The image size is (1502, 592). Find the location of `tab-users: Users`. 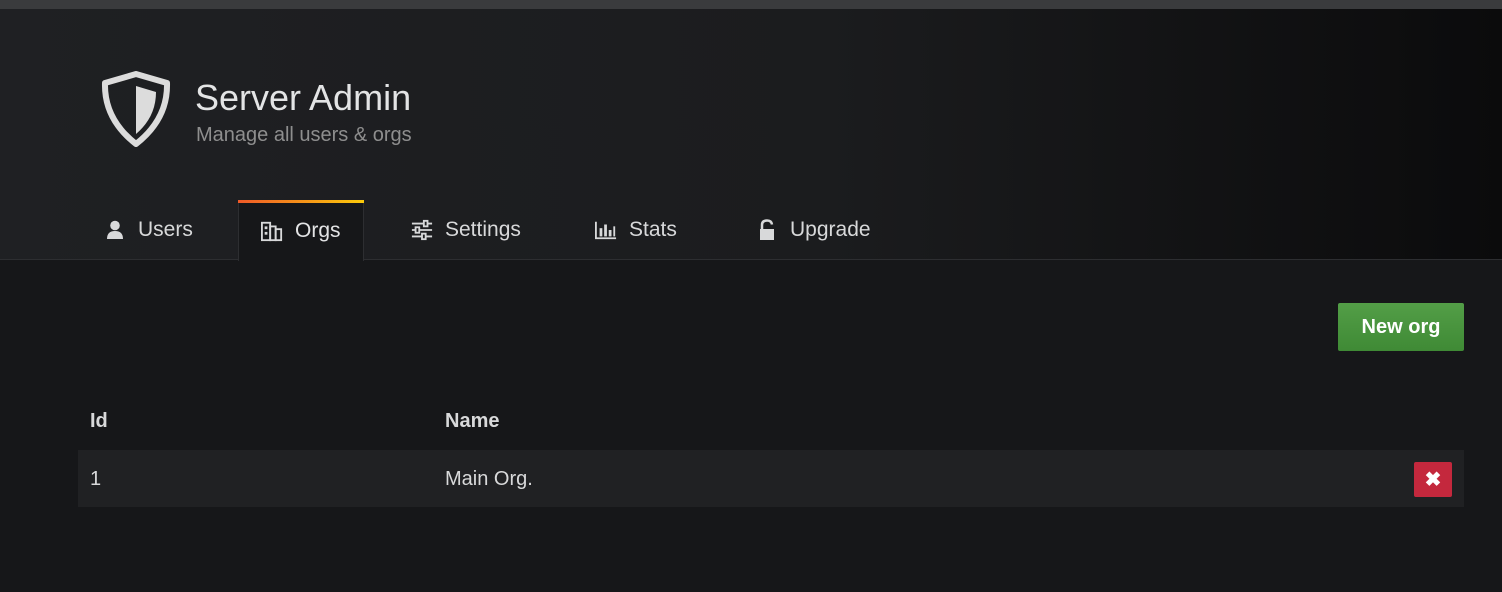

tab-users: Users is located at coordinates (148, 230).